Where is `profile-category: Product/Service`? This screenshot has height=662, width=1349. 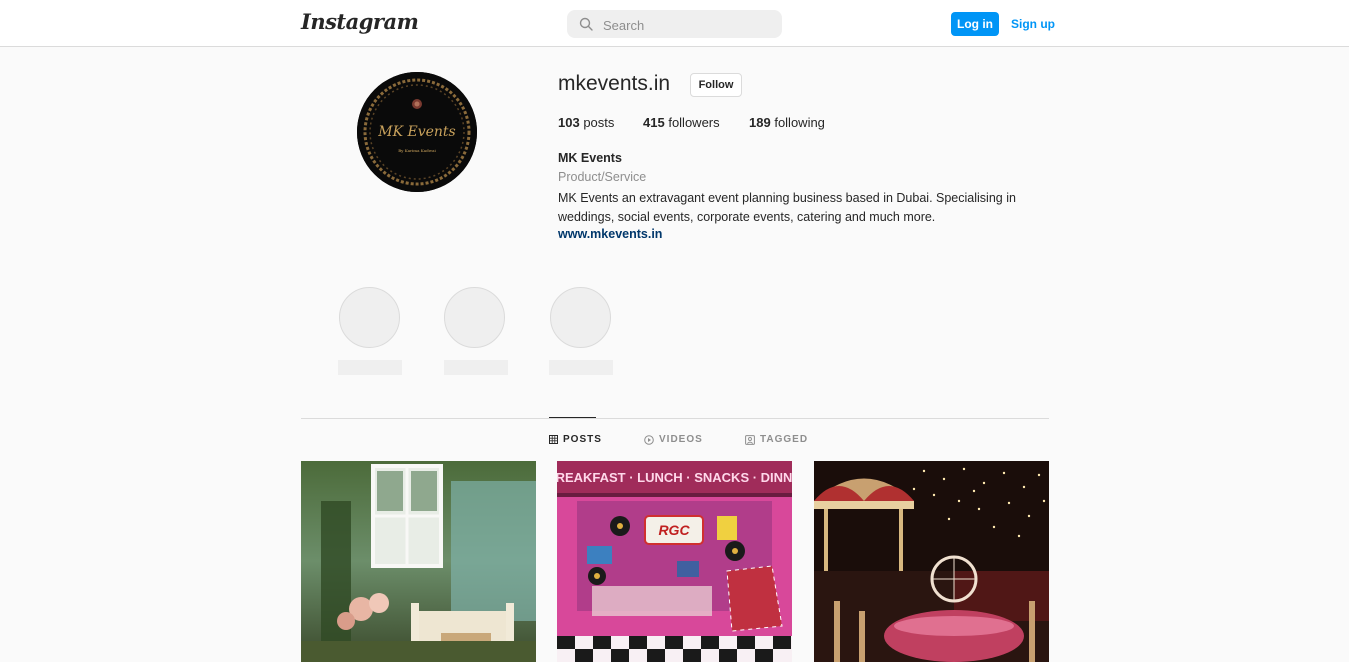
profile-category: Product/Service is located at coordinates (602, 177).